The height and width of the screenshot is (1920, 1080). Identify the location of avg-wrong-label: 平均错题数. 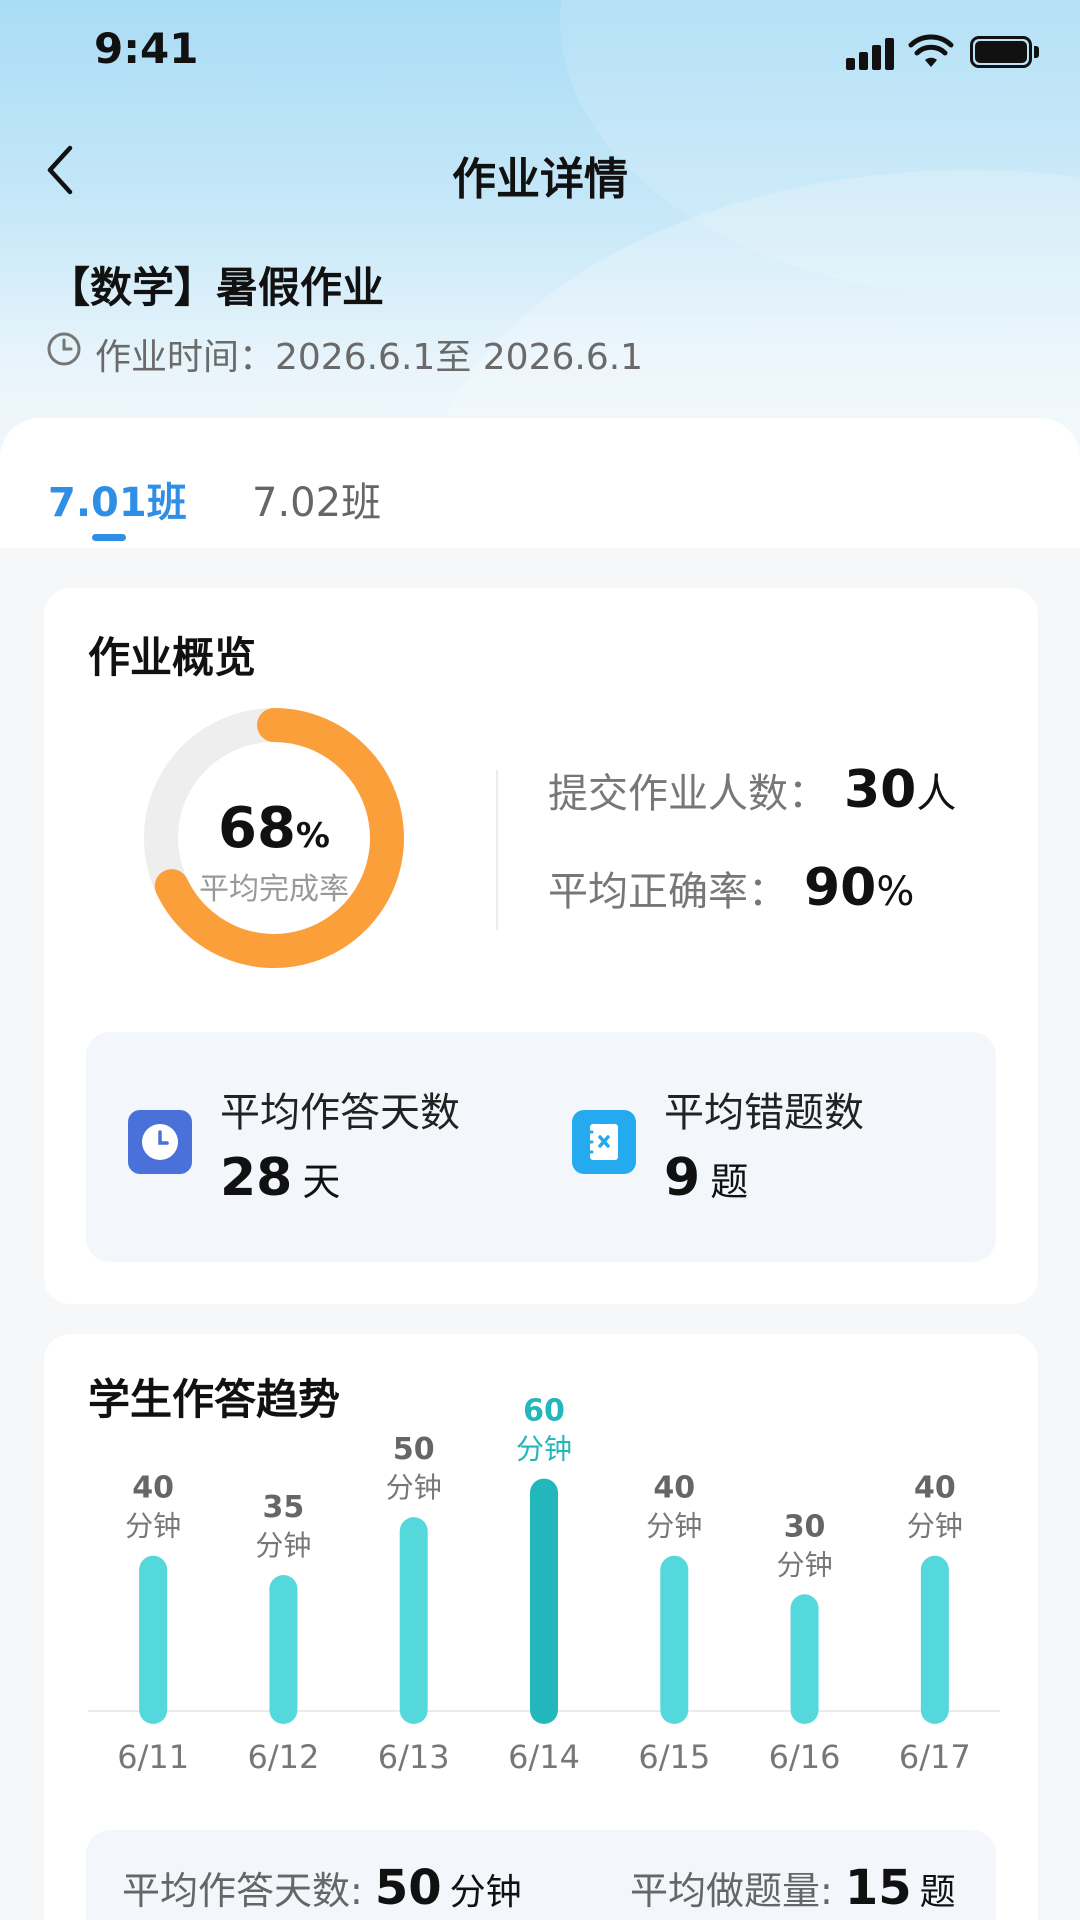
(764, 1113).